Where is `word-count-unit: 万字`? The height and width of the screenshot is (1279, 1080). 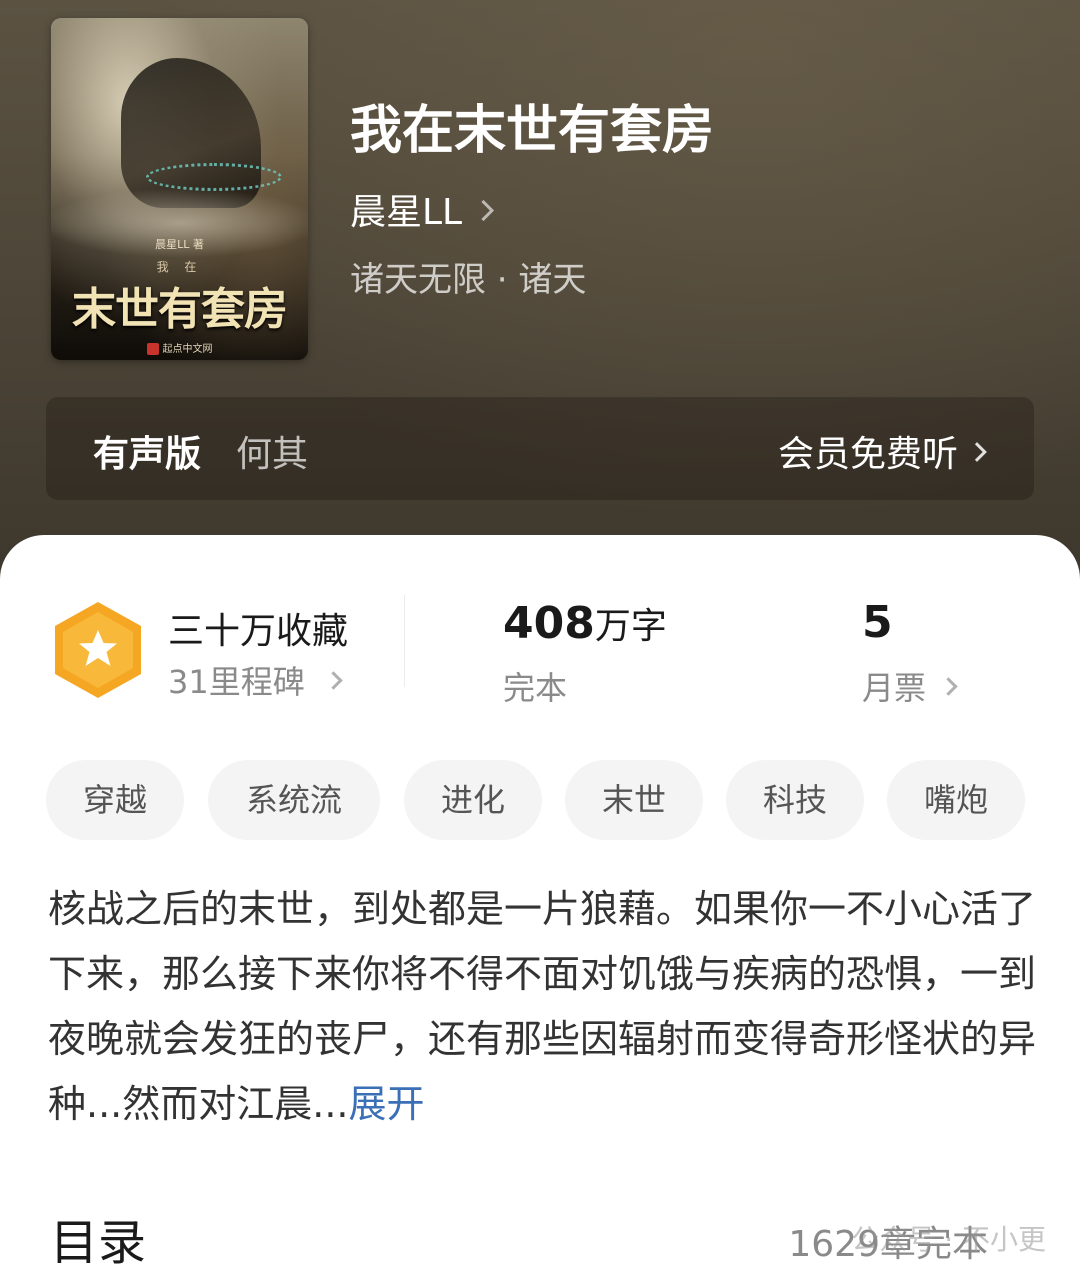
word-count-unit: 万字 is located at coordinates (630, 626).